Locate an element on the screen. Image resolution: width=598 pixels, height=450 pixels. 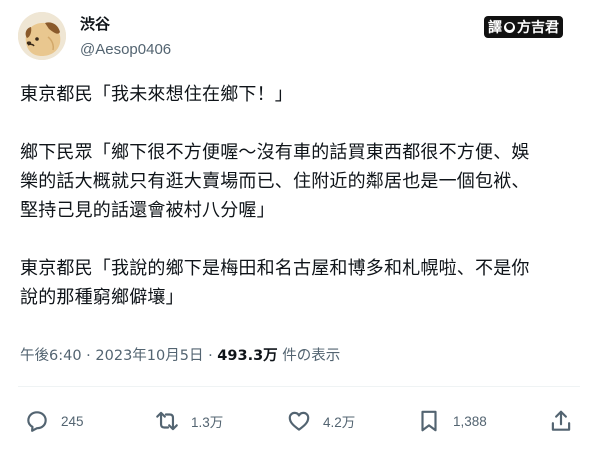
dog-avatar-icon is located at coordinates (42, 36).